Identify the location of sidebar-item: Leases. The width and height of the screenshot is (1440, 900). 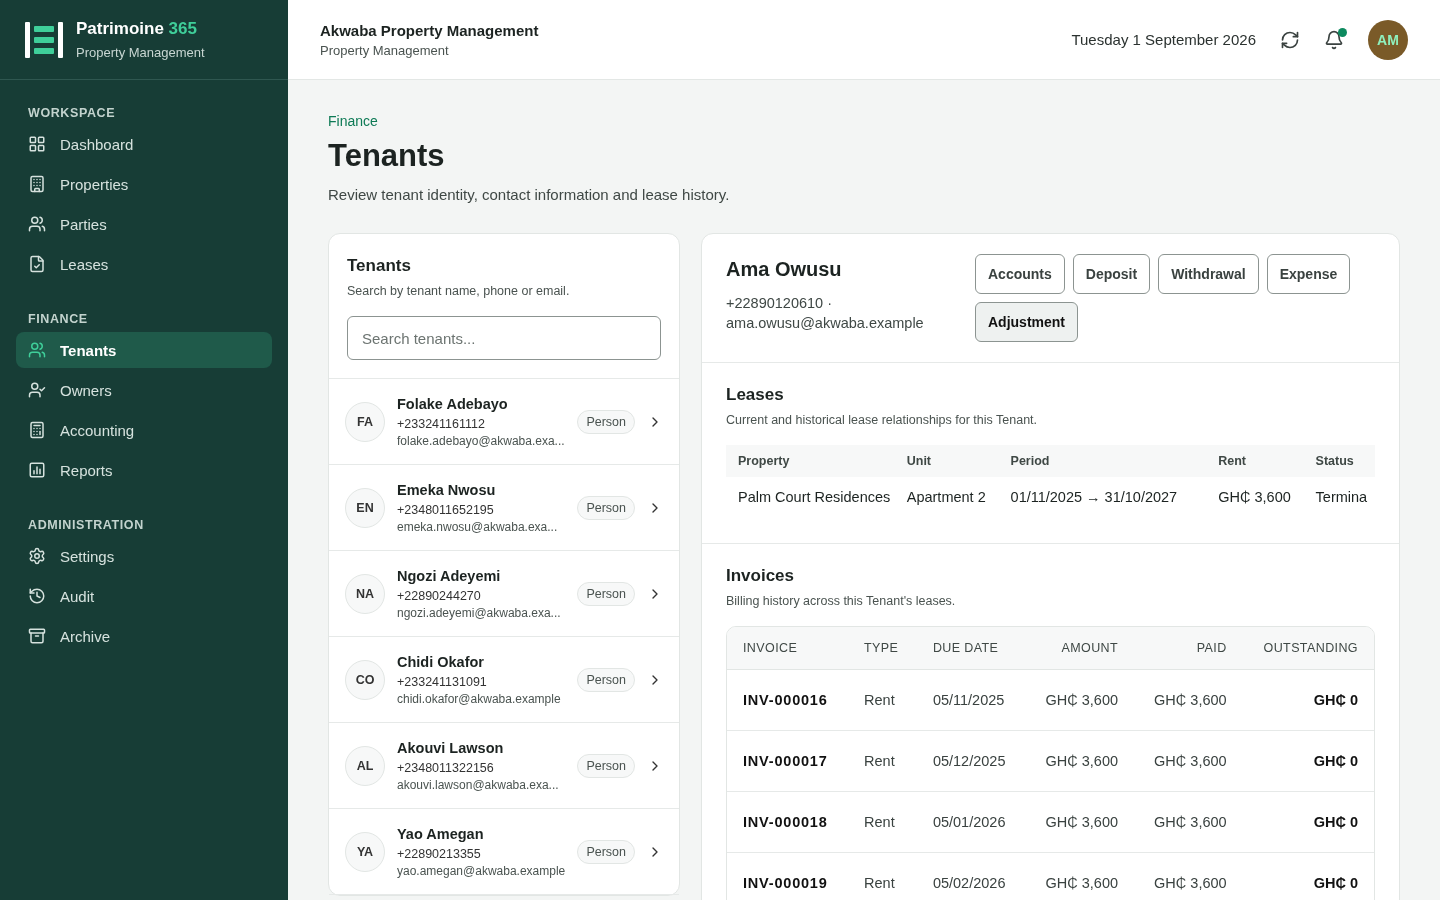
(144, 264).